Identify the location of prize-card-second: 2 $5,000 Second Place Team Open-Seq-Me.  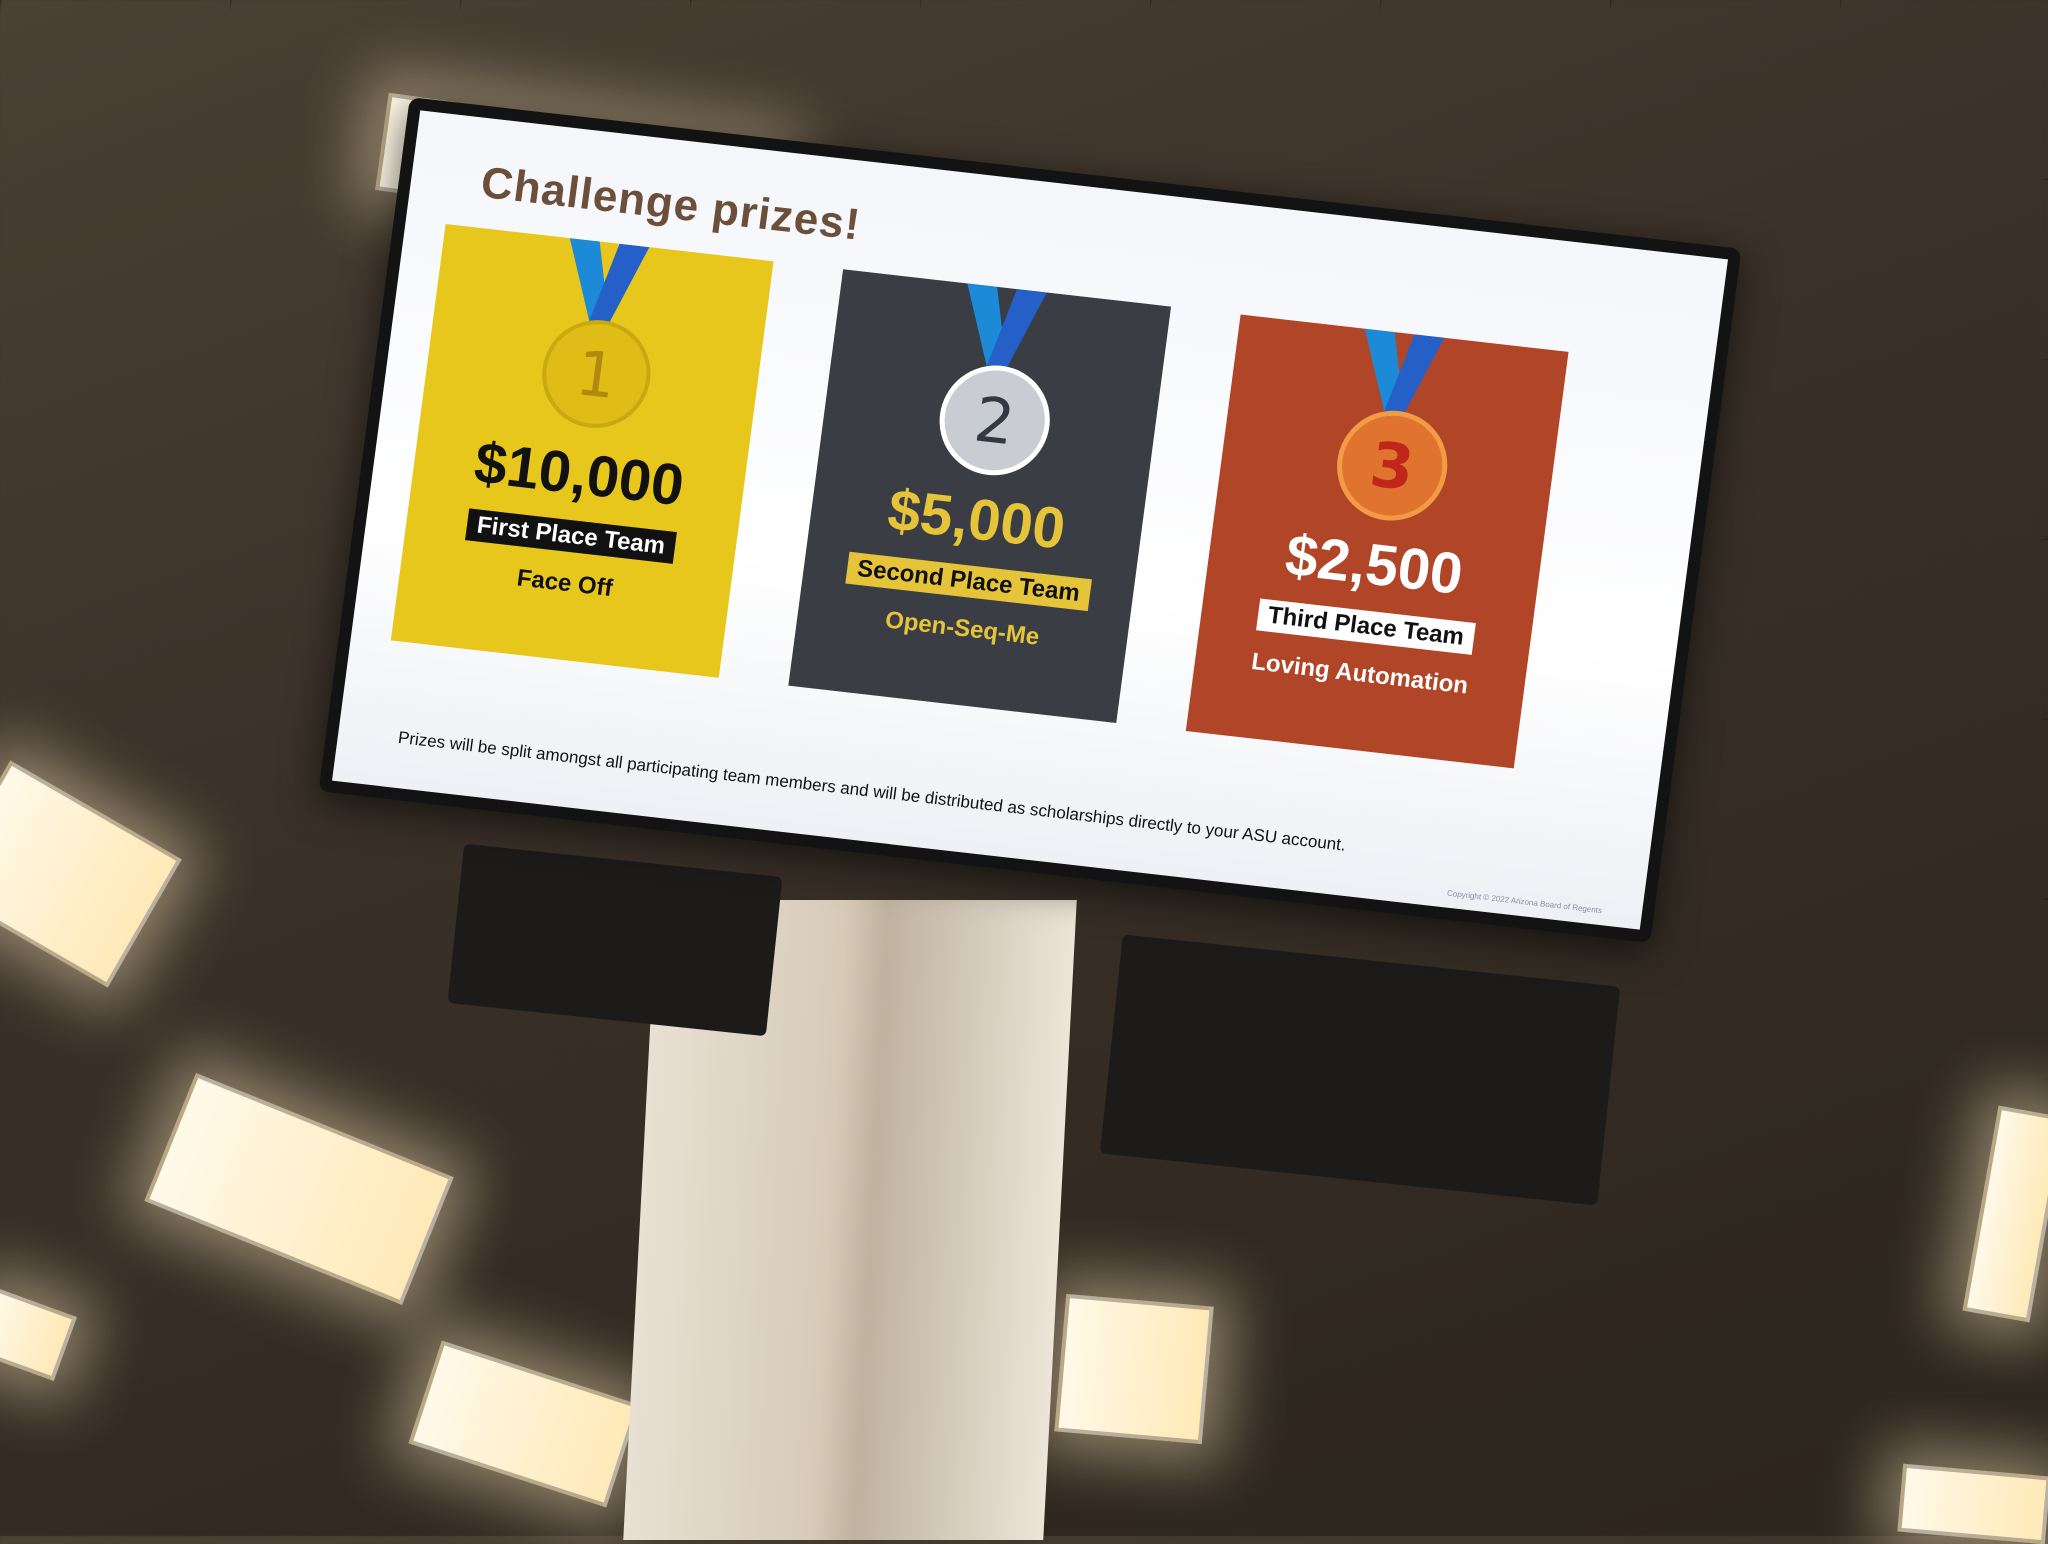
(980, 496).